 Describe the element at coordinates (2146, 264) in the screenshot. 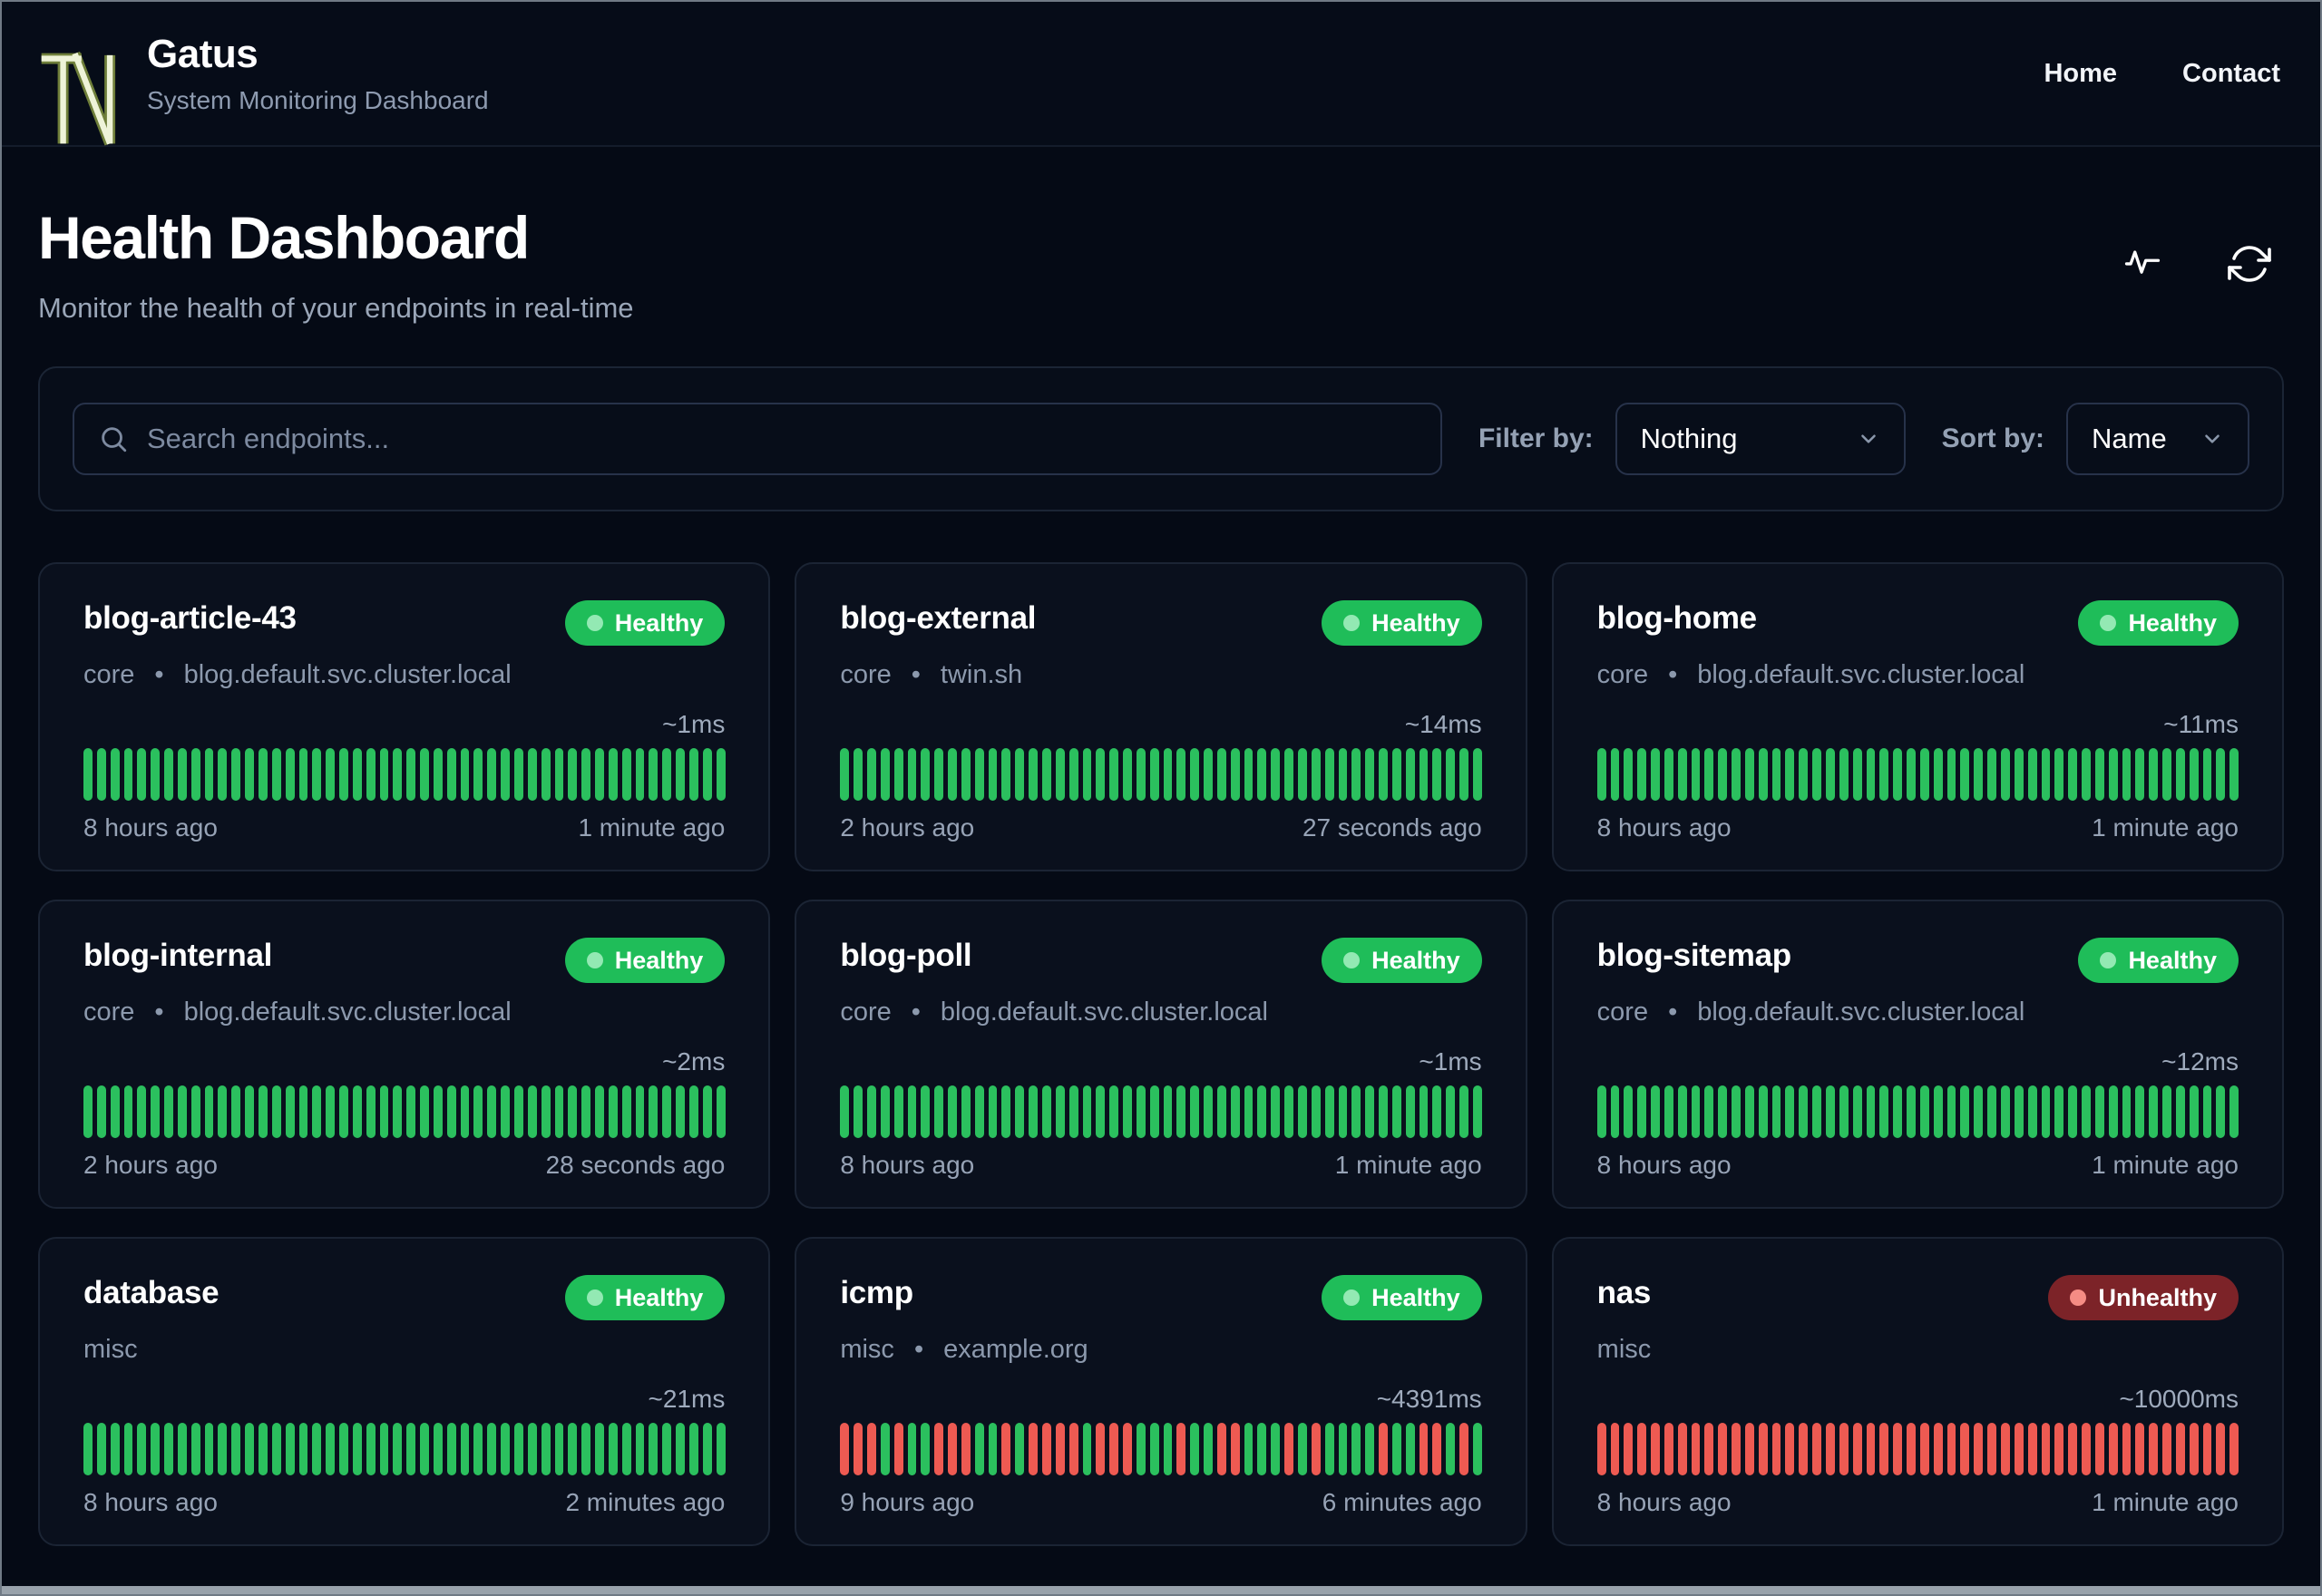

I see `activity-button` at that location.